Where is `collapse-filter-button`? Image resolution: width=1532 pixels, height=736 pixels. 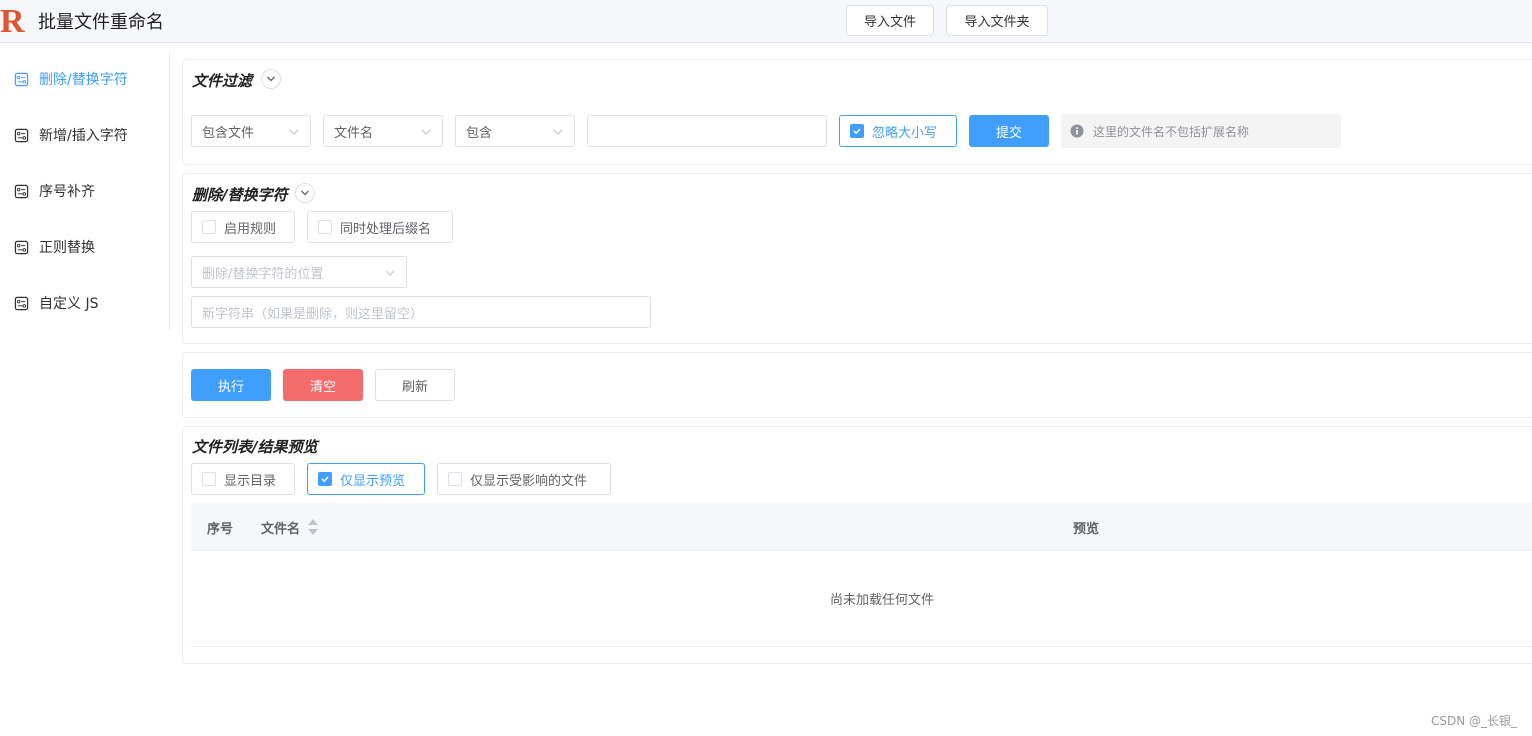 collapse-filter-button is located at coordinates (271, 79).